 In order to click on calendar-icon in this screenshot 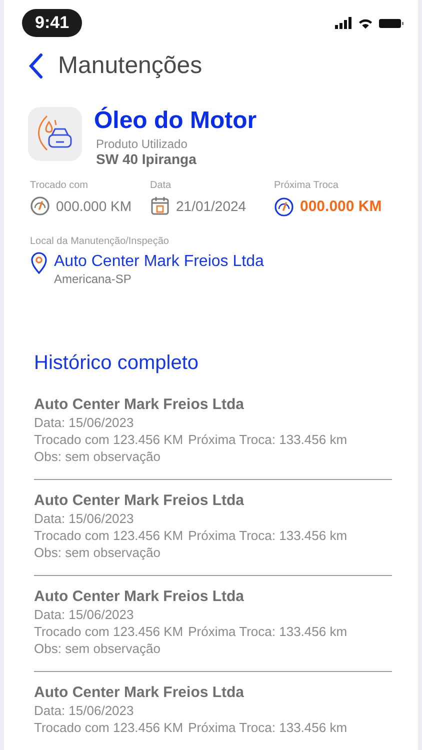, I will do `click(160, 206)`.